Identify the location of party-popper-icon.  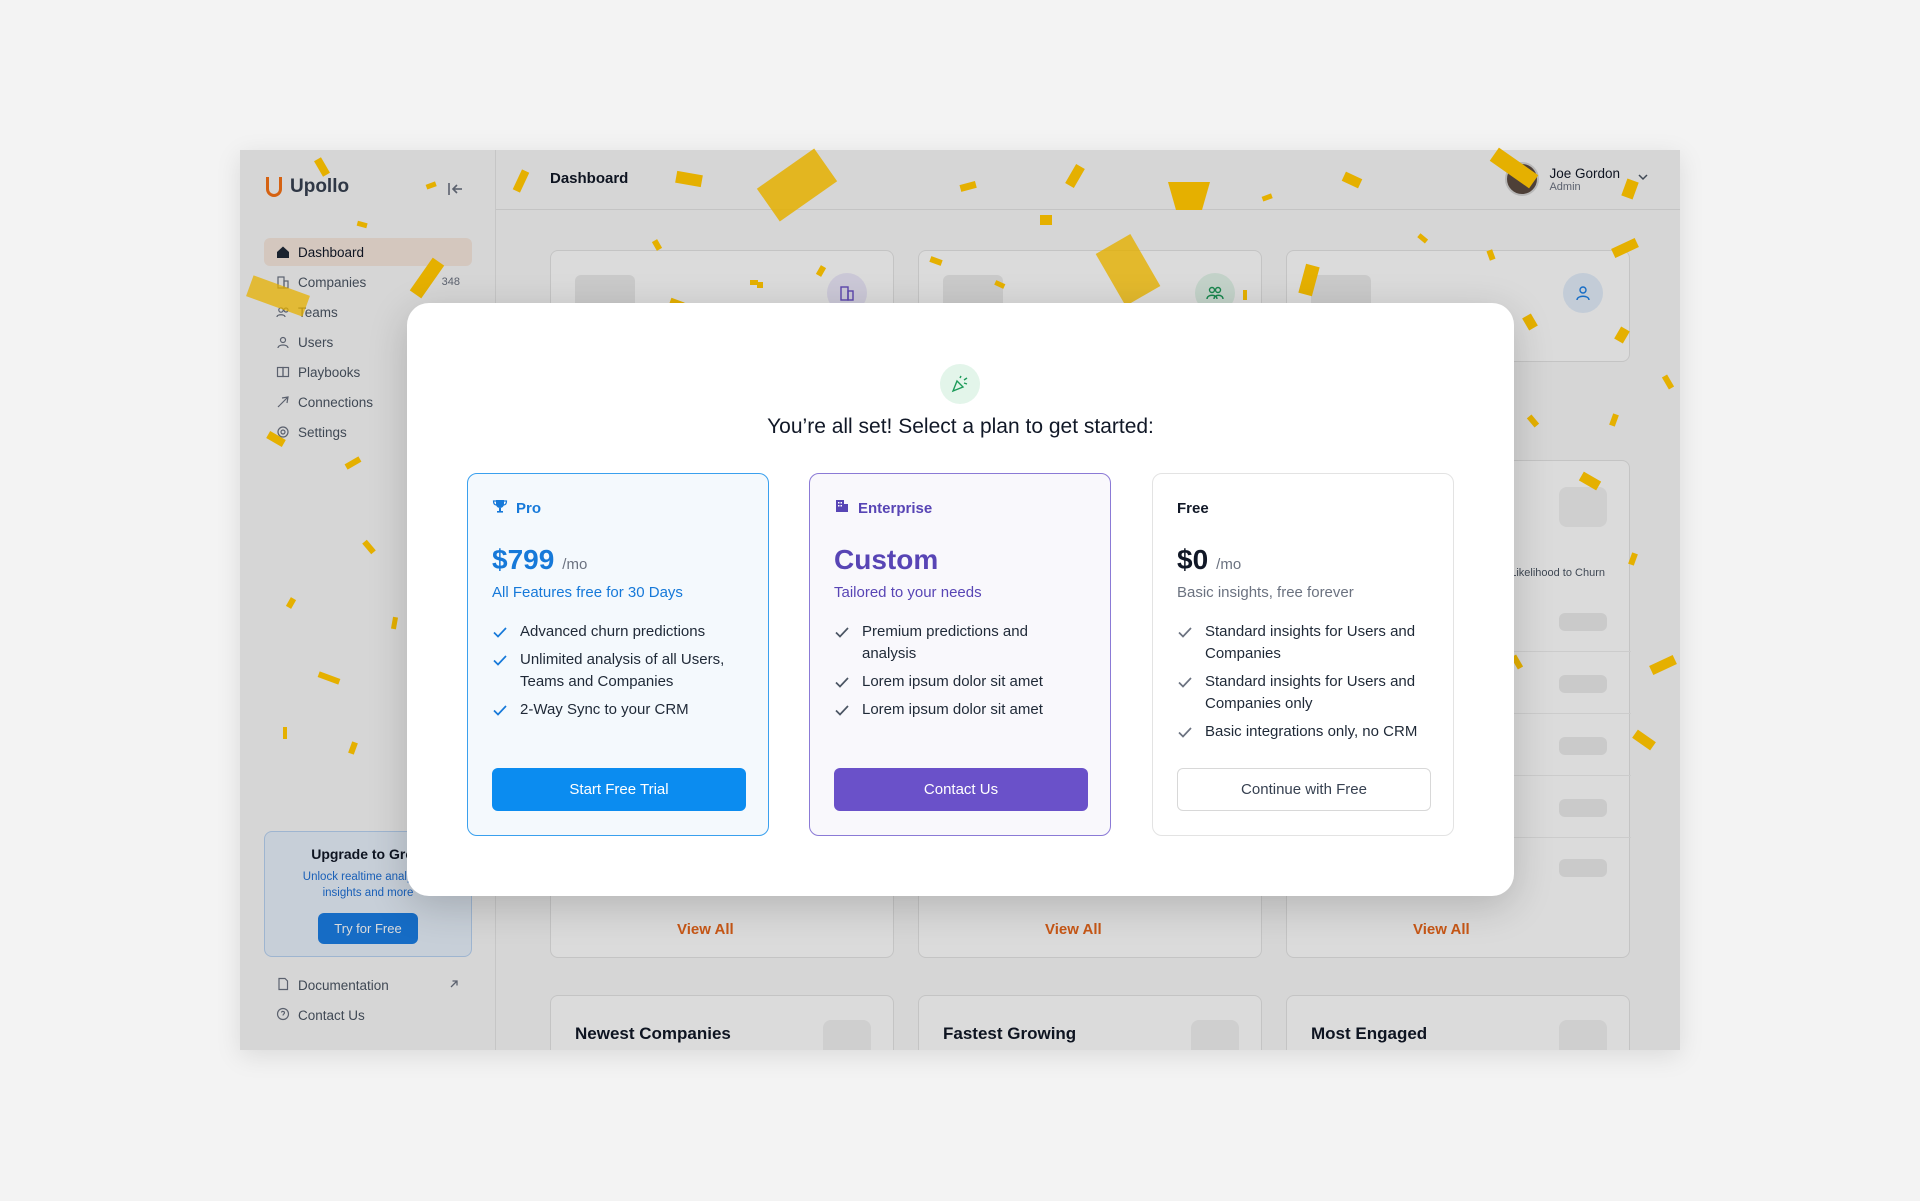
(960, 384).